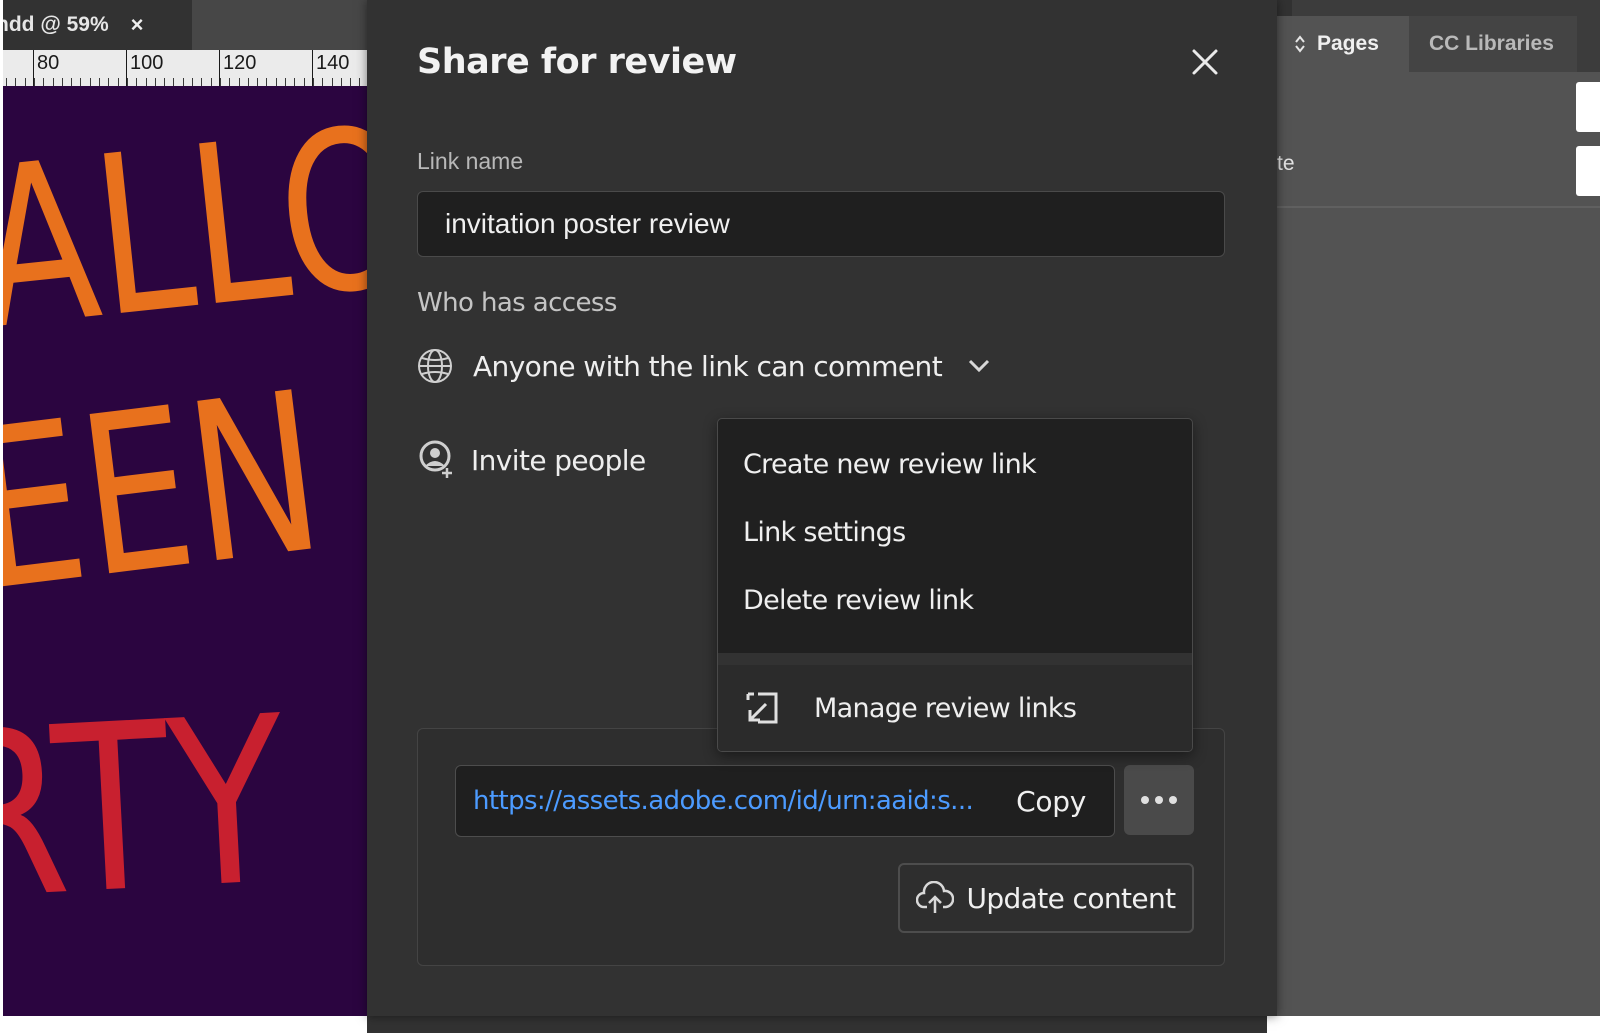  What do you see at coordinates (708, 366) in the screenshot?
I see `access-value: Anyone with the link can comment` at bounding box center [708, 366].